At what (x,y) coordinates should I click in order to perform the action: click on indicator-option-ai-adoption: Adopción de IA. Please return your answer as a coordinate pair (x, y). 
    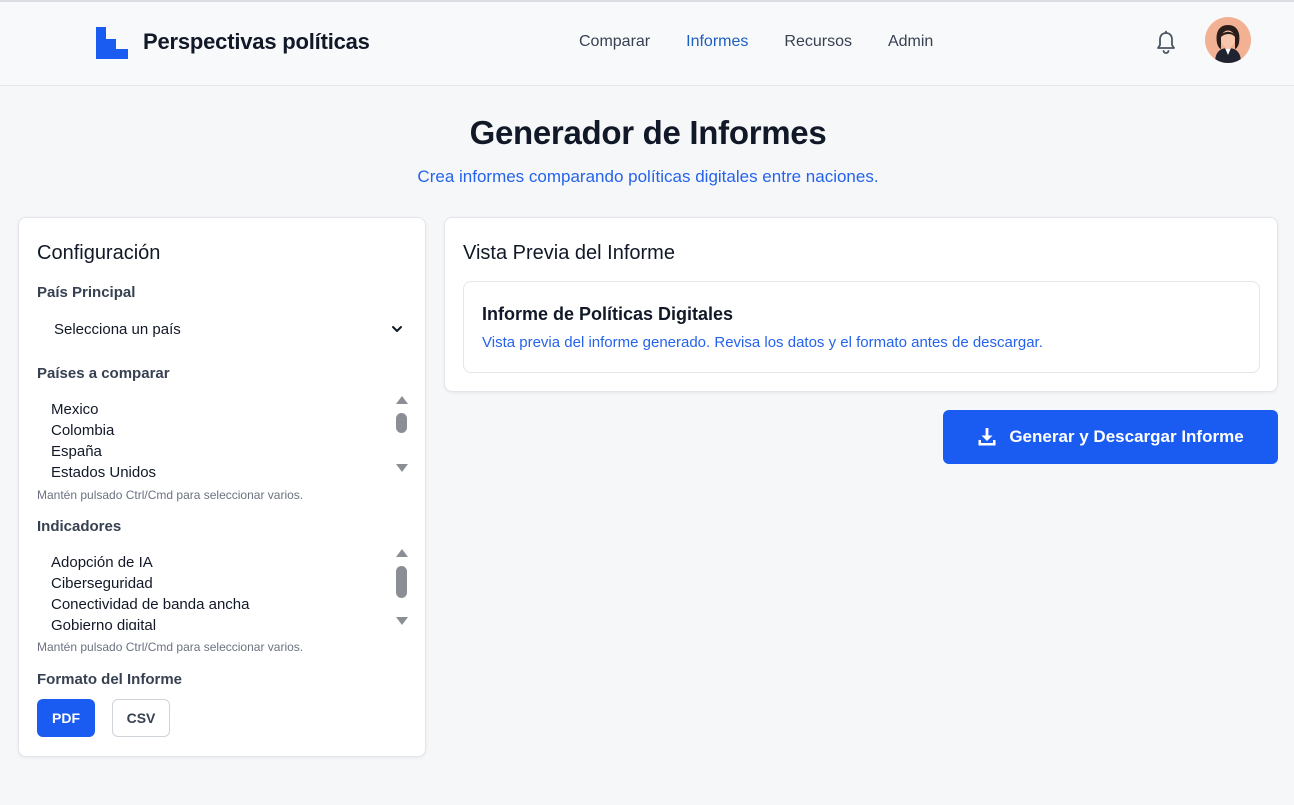
    Looking at the image, I should click on (102, 562).